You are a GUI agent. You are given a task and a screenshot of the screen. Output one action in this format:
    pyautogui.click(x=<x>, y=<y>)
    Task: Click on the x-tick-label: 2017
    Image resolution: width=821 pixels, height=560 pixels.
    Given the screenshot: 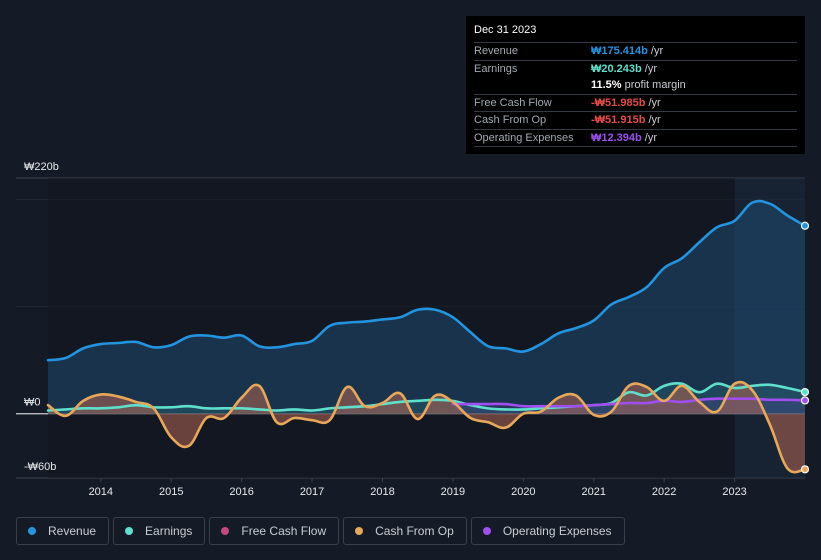 What is the action you would take?
    pyautogui.click(x=312, y=492)
    